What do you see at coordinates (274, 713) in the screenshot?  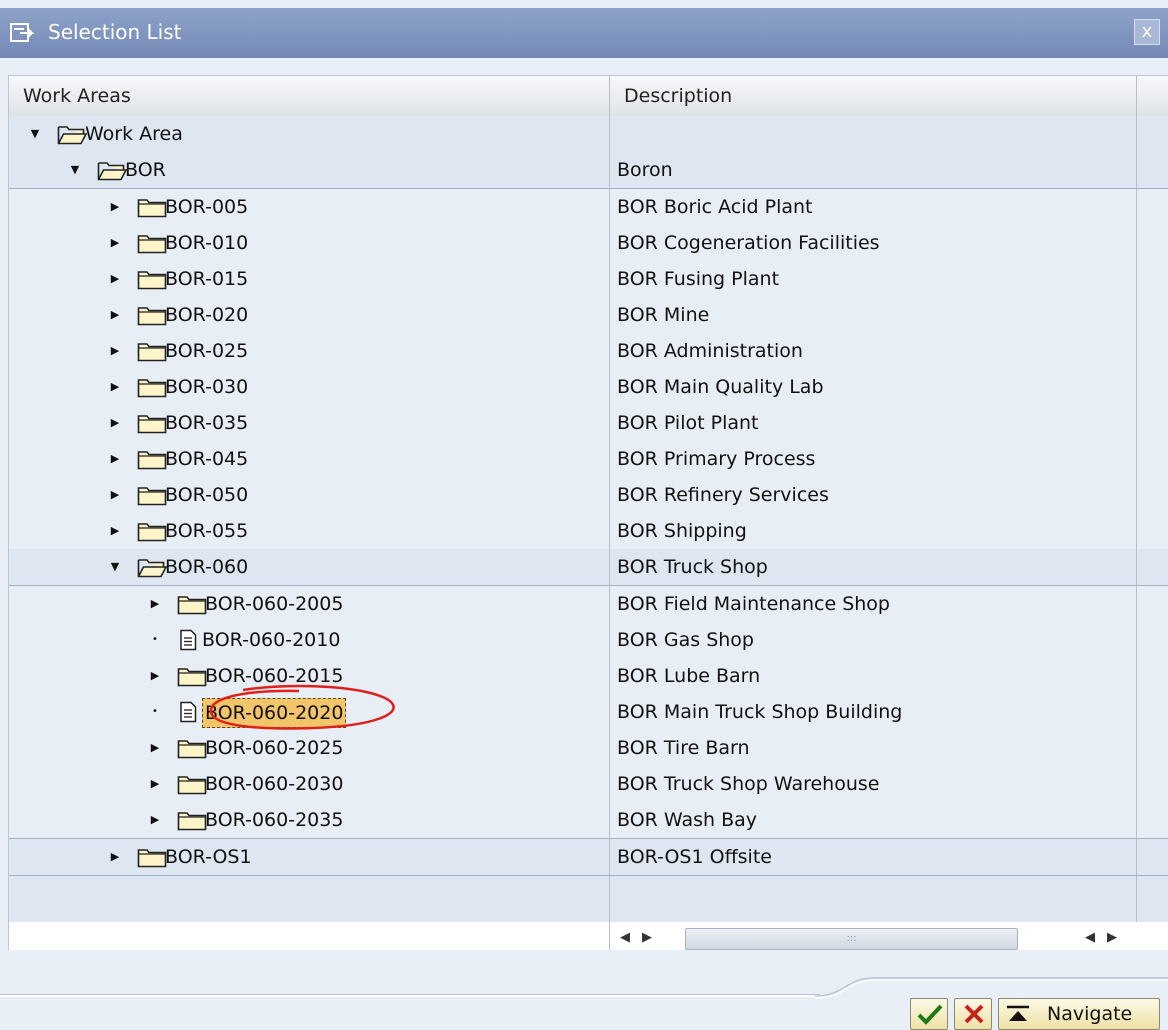 I see `selected-work-area-label: BOR-060-2020` at bounding box center [274, 713].